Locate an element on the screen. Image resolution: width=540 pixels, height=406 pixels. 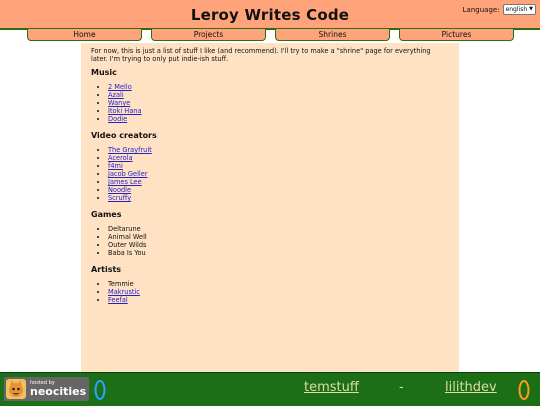
chevron-down-icon: ▼ is located at coordinates (531, 9).